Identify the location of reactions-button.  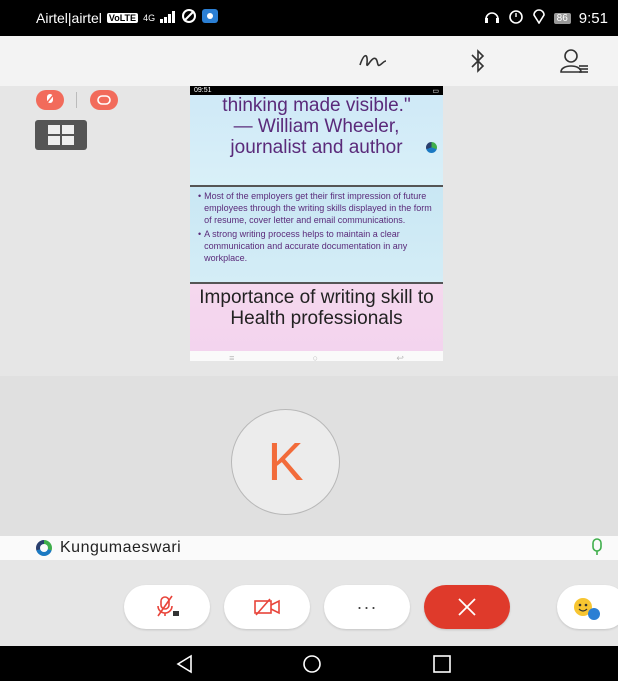
(587, 607).